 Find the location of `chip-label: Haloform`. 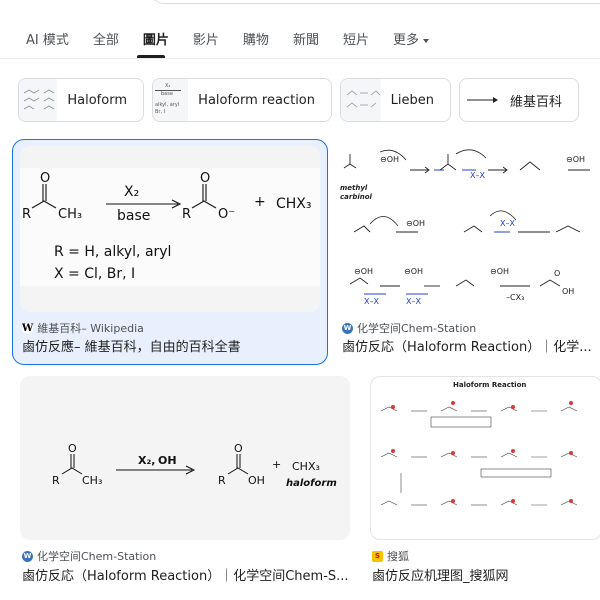

chip-label: Haloform is located at coordinates (97, 100).